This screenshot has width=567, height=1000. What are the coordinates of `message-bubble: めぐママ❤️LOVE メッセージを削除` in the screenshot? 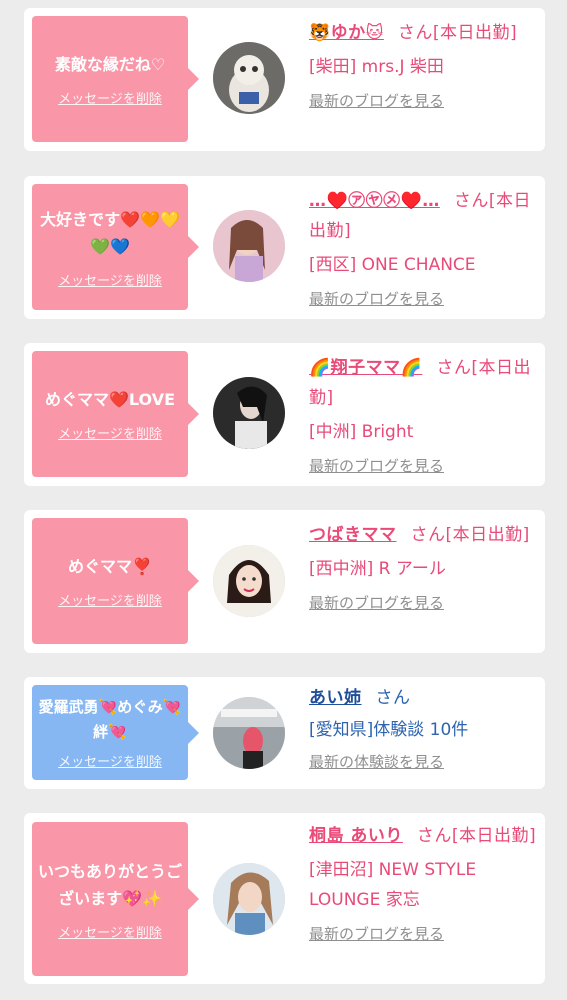 It's located at (115, 414).